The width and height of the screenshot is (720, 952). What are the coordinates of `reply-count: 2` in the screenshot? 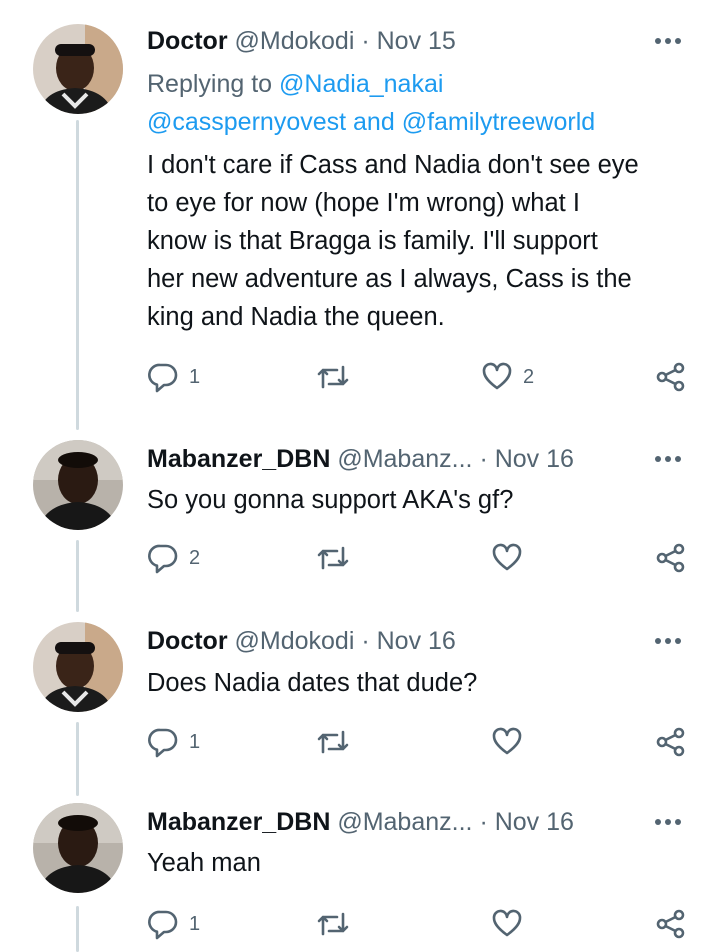 It's located at (195, 557).